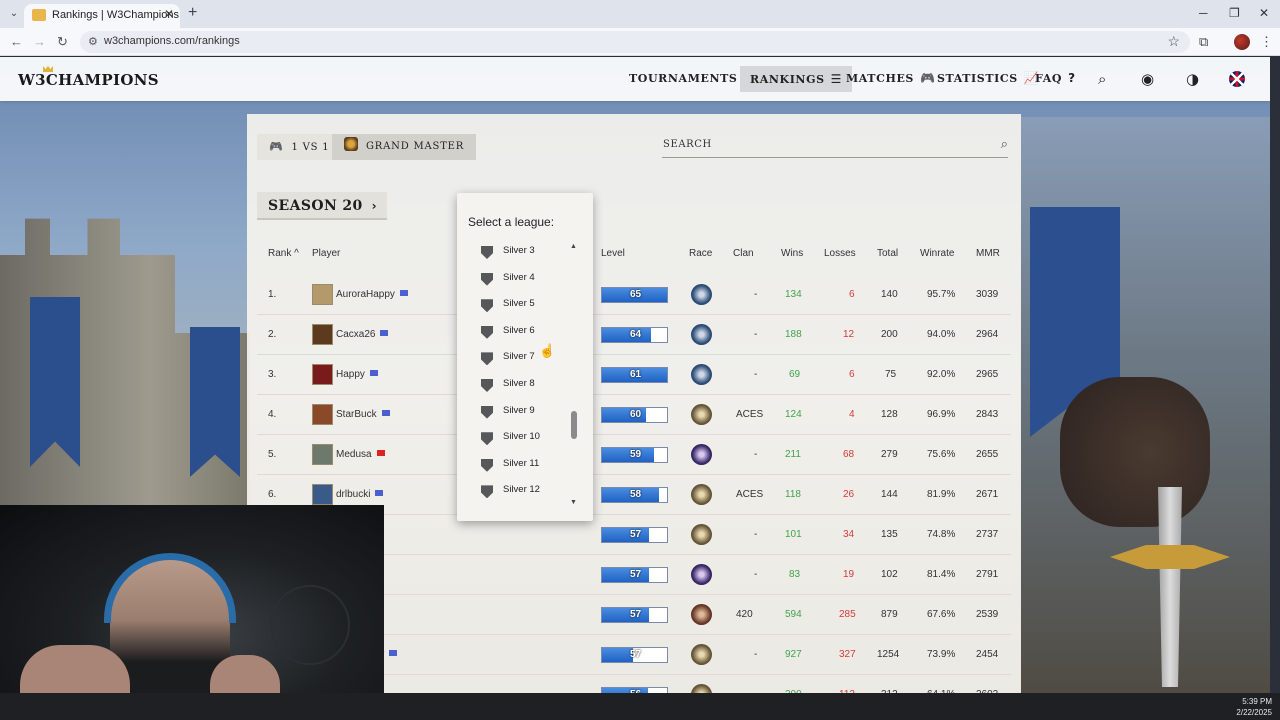 This screenshot has width=1280, height=720. What do you see at coordinates (756, 454) in the screenshot?
I see `clan-cell: -` at bounding box center [756, 454].